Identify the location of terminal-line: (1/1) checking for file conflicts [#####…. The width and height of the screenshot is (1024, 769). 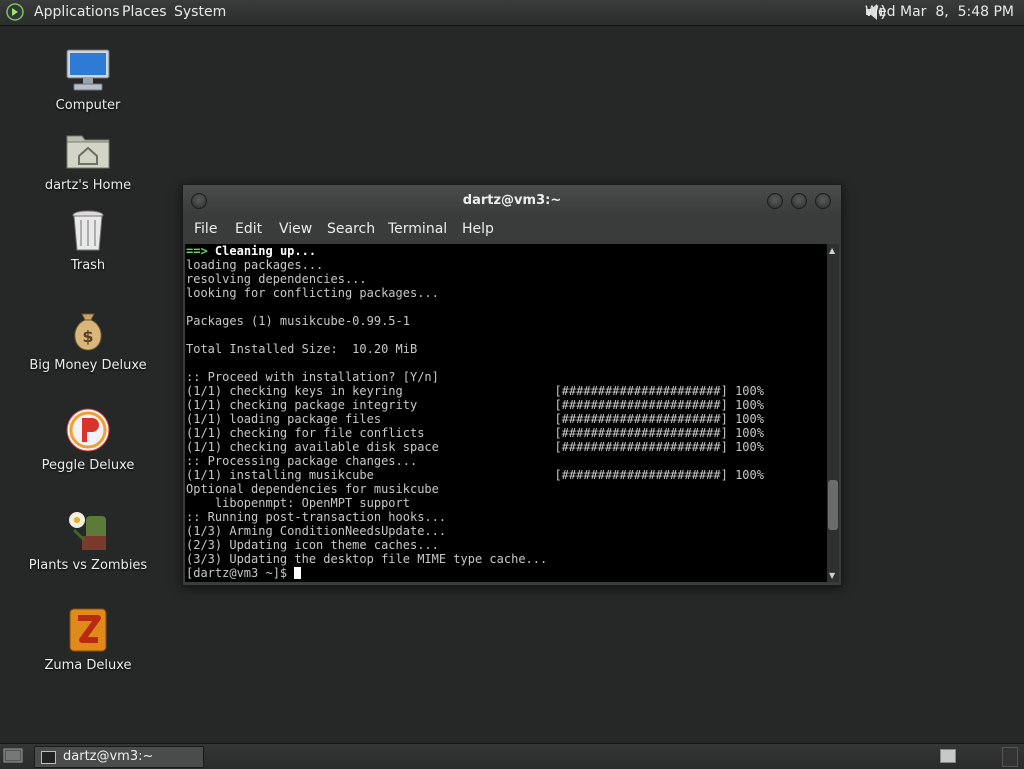
(475, 433).